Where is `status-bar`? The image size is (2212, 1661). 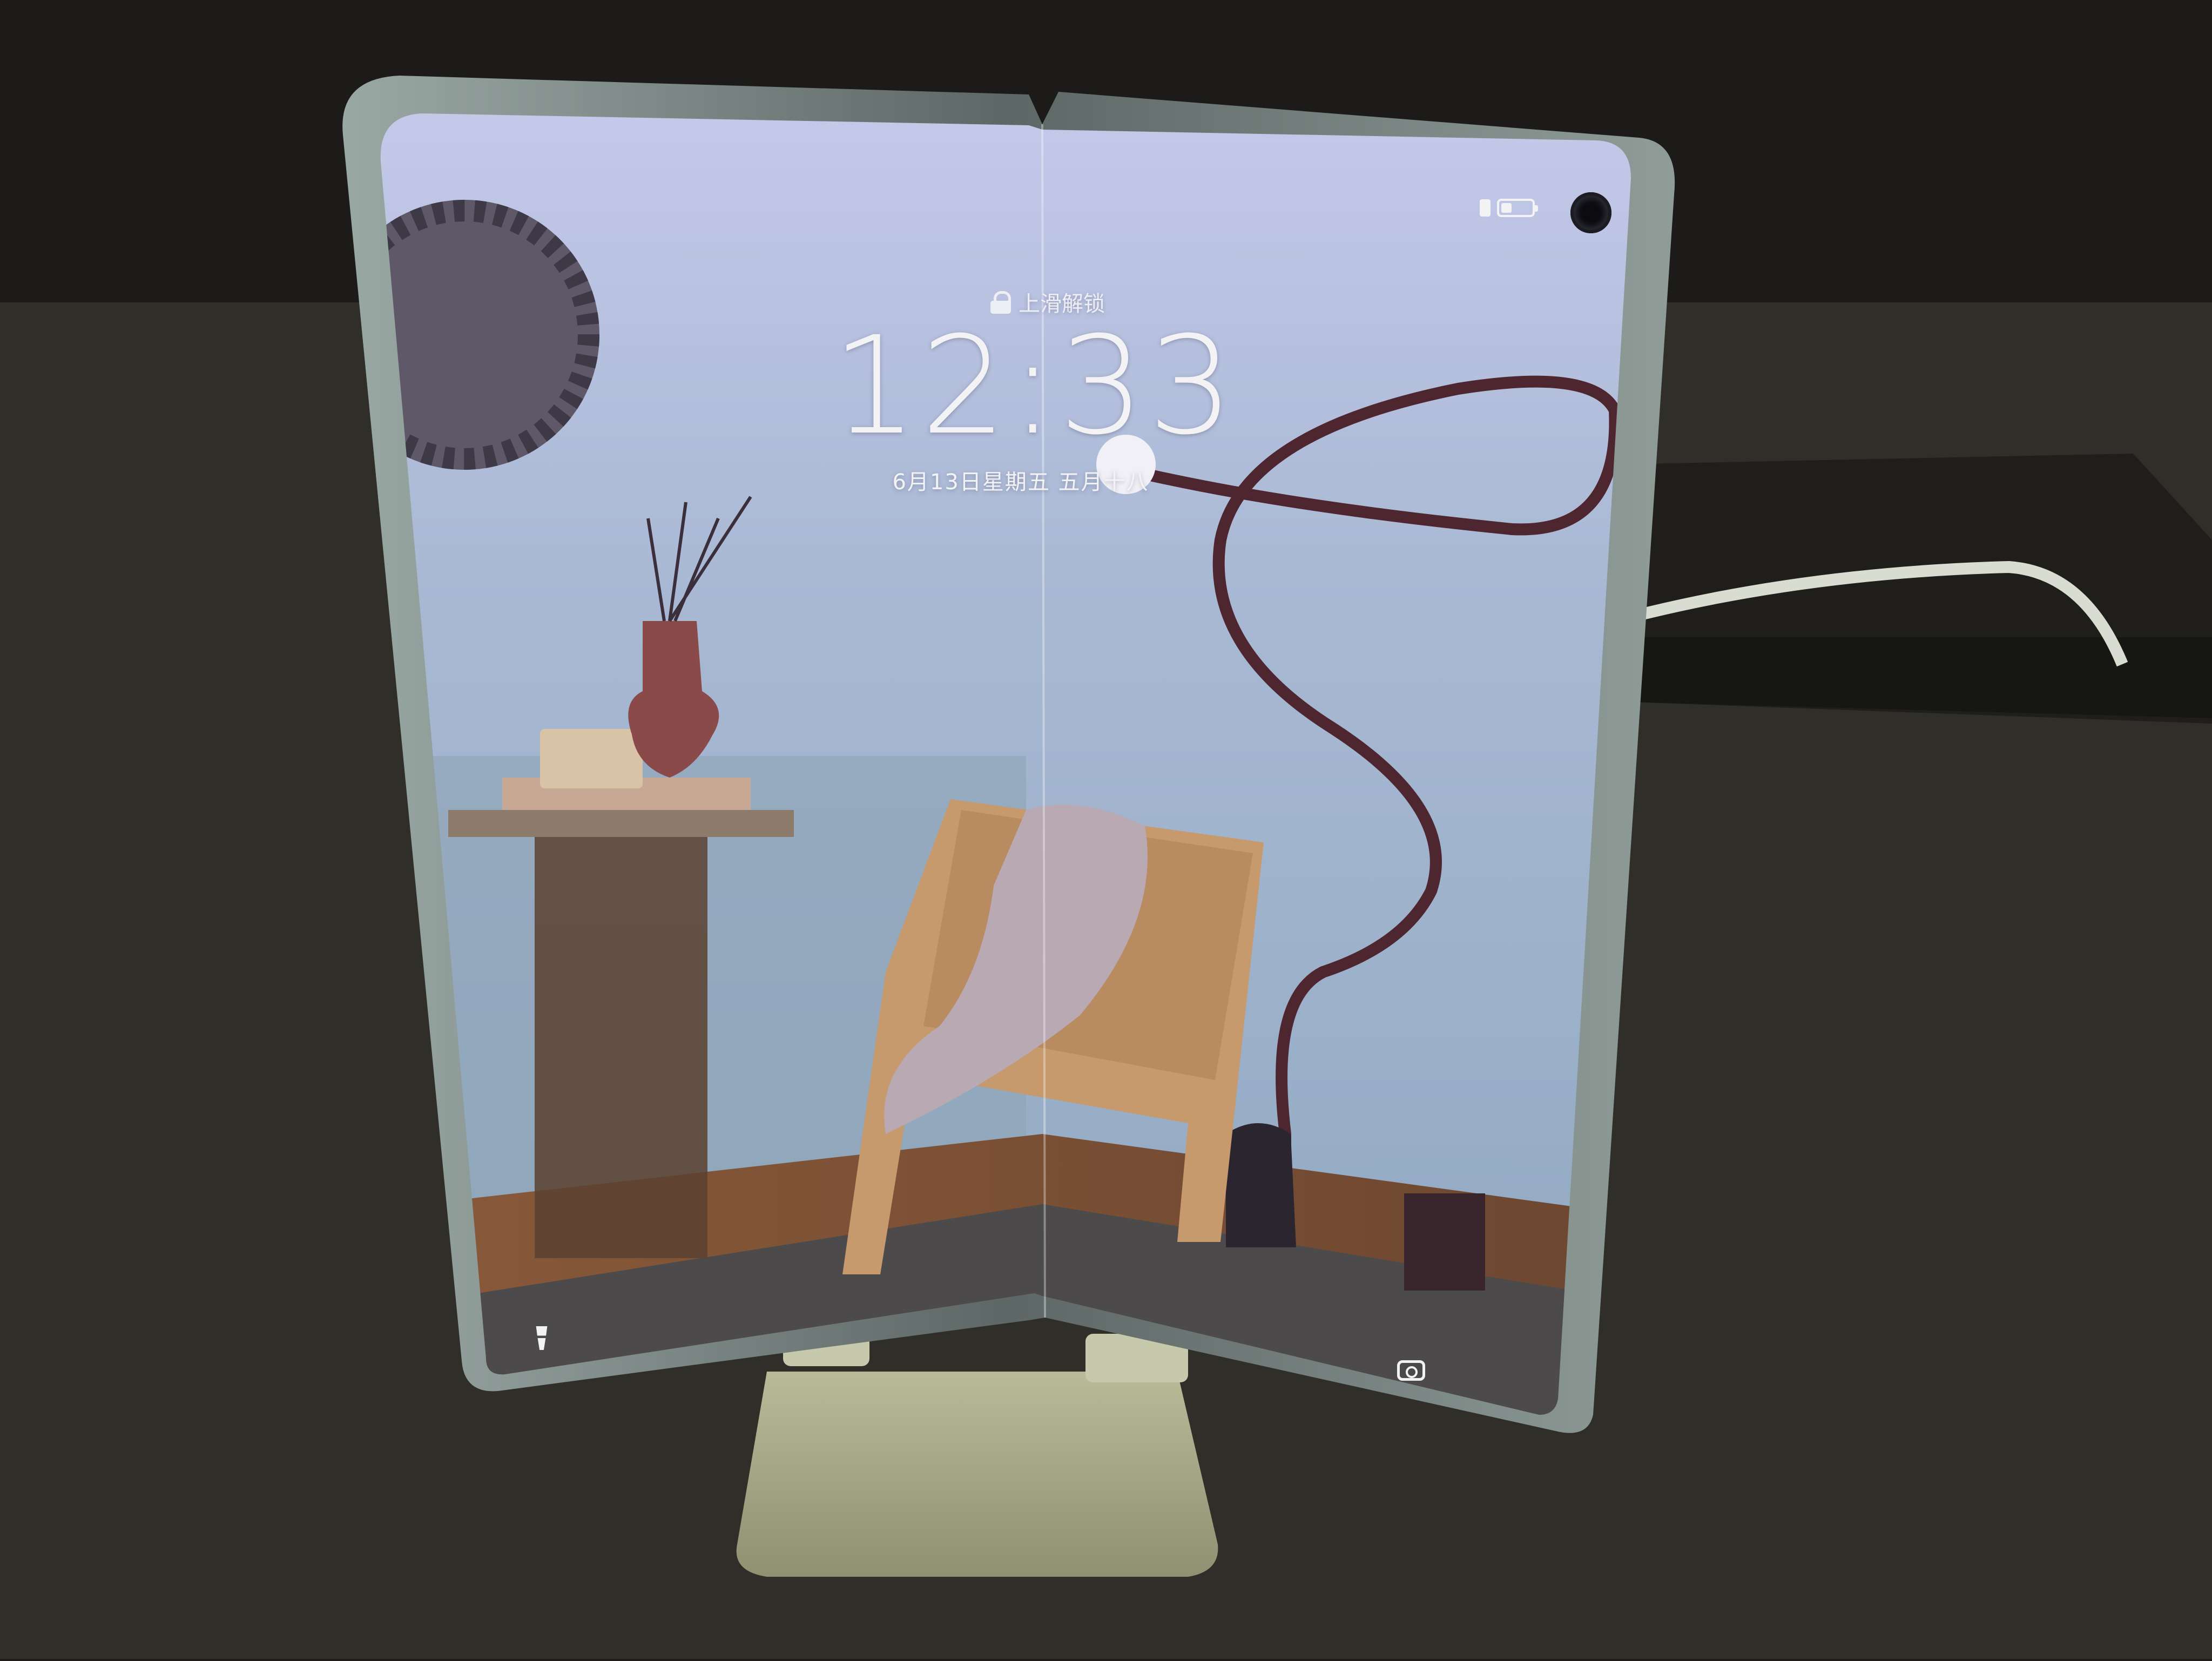
status-bar is located at coordinates (1509, 208).